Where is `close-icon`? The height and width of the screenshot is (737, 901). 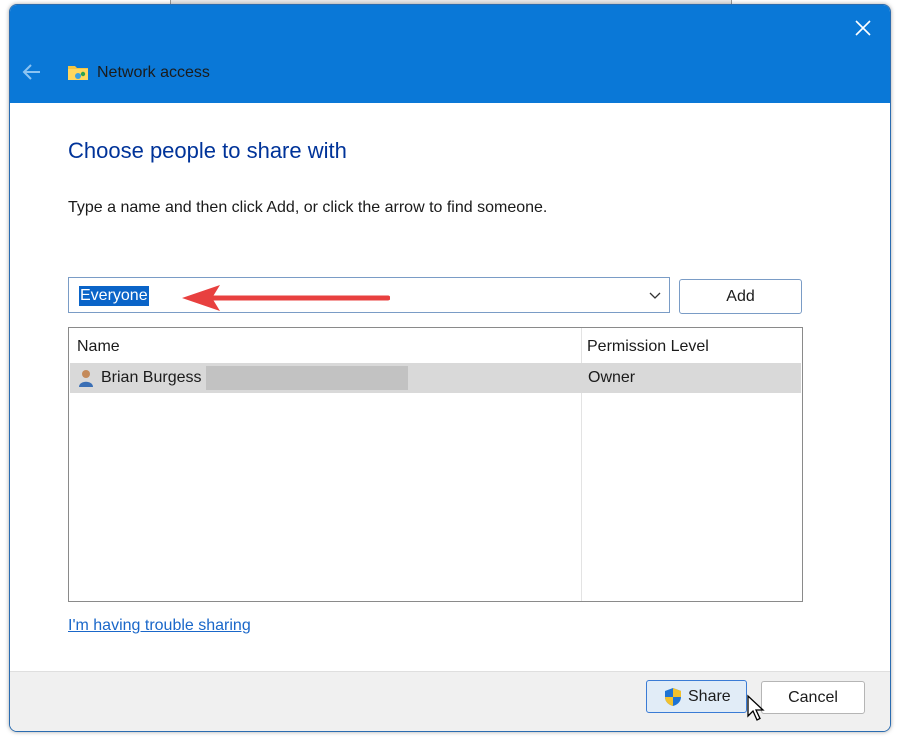 close-icon is located at coordinates (863, 28).